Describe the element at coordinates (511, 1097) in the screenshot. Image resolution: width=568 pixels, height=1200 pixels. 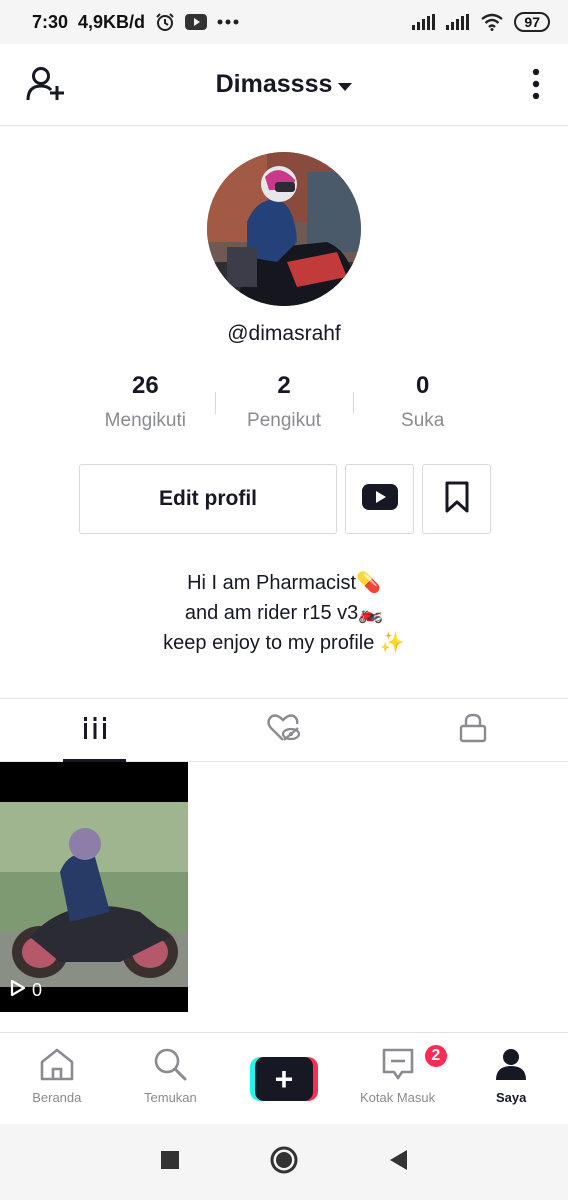
I see `nav-label: Saya` at that location.